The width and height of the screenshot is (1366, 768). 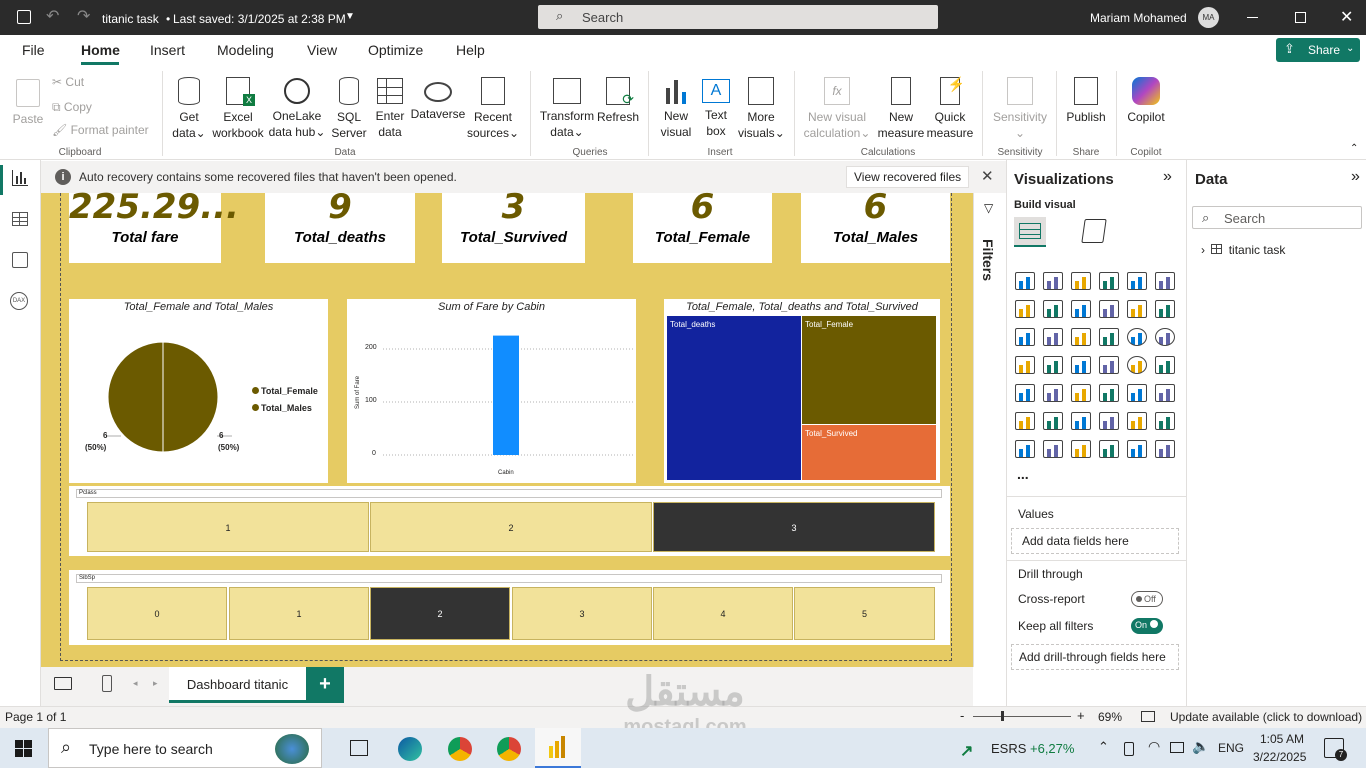 I want to click on powerbi-taskbar-icon, so click(x=558, y=748).